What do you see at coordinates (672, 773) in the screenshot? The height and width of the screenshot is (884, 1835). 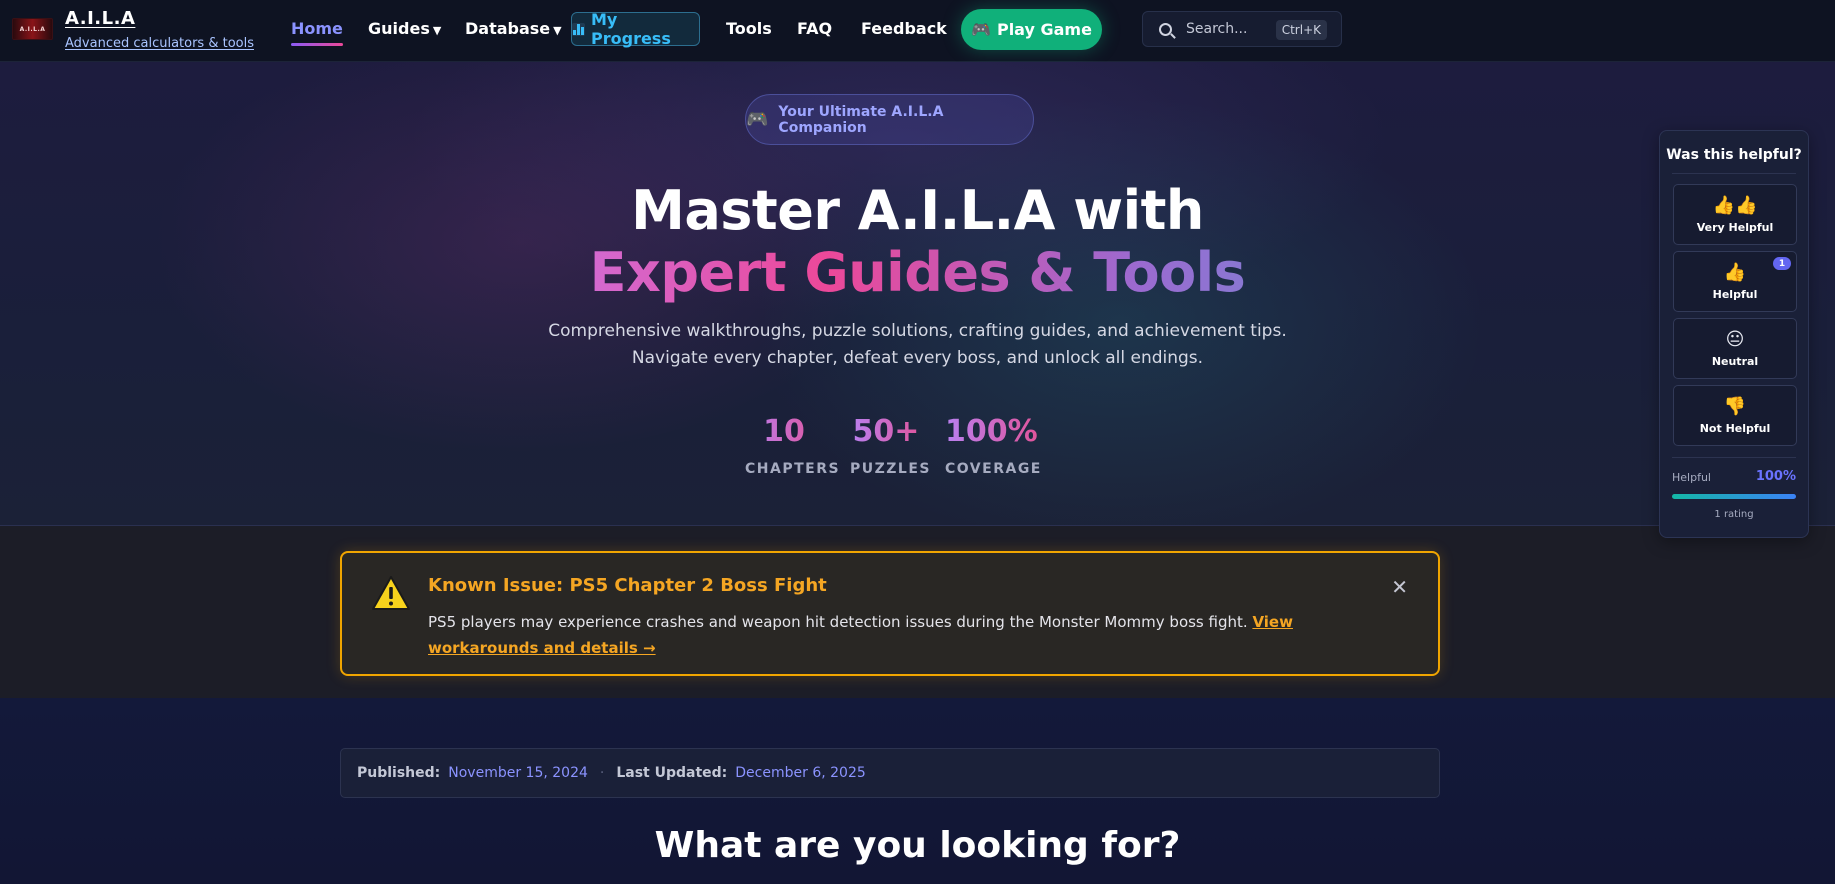 I see `updated-label: Last Updated:` at bounding box center [672, 773].